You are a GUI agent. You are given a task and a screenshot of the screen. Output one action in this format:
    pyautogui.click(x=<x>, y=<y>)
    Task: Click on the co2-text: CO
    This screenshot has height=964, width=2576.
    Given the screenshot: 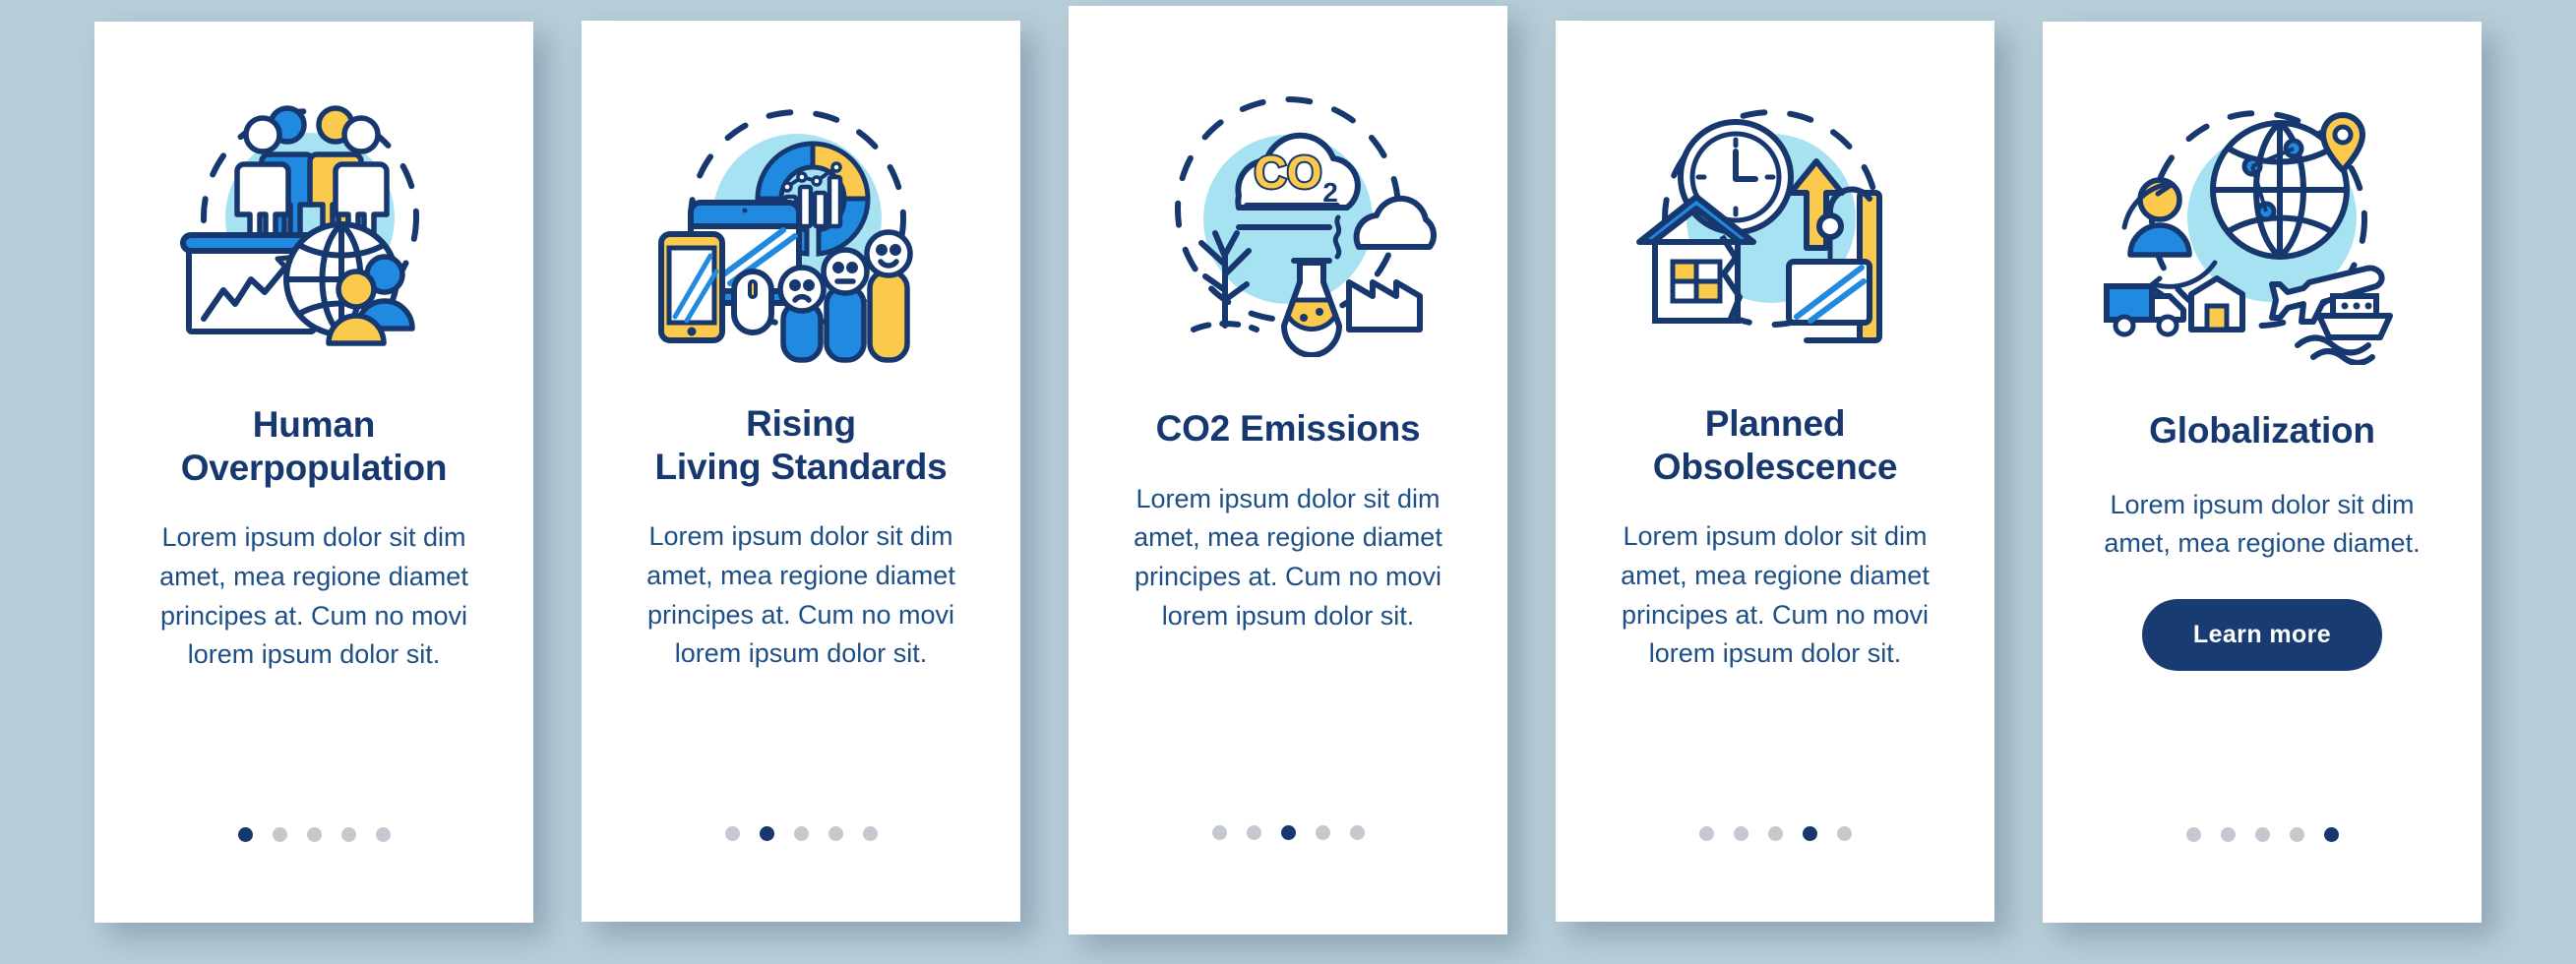 What is the action you would take?
    pyautogui.click(x=1288, y=172)
    